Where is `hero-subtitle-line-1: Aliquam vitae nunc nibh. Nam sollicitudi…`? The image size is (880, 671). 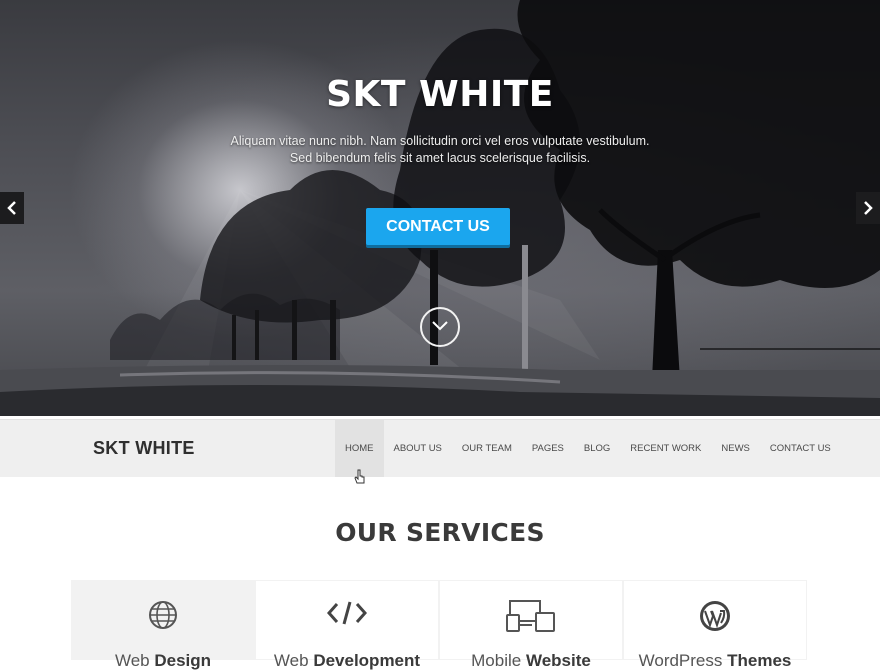
hero-subtitle-line-1: Aliquam vitae nunc nibh. Nam sollicitudi… is located at coordinates (440, 141).